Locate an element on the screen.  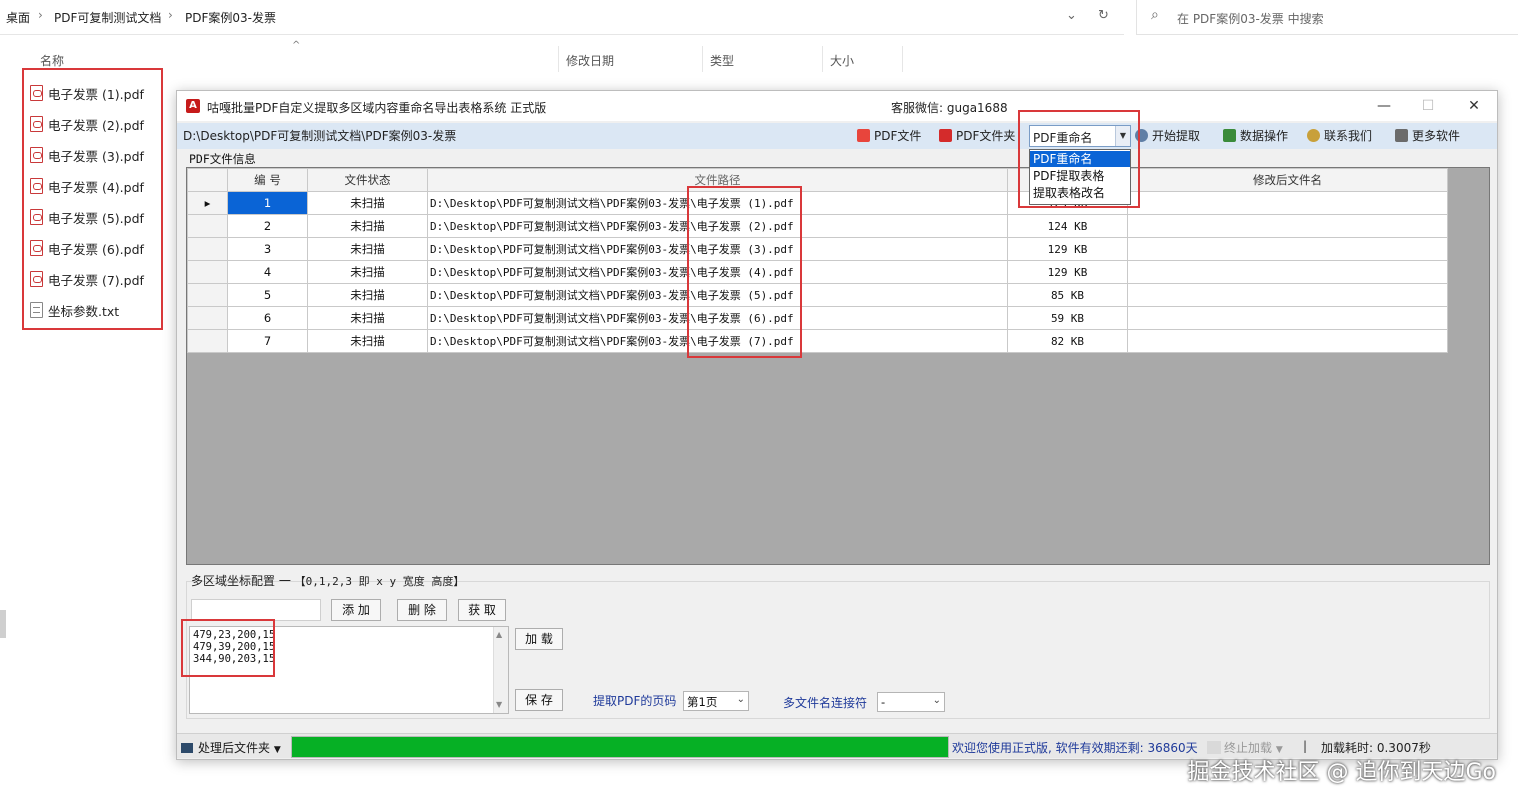
cell-number: 7 is located at coordinates (267, 341).